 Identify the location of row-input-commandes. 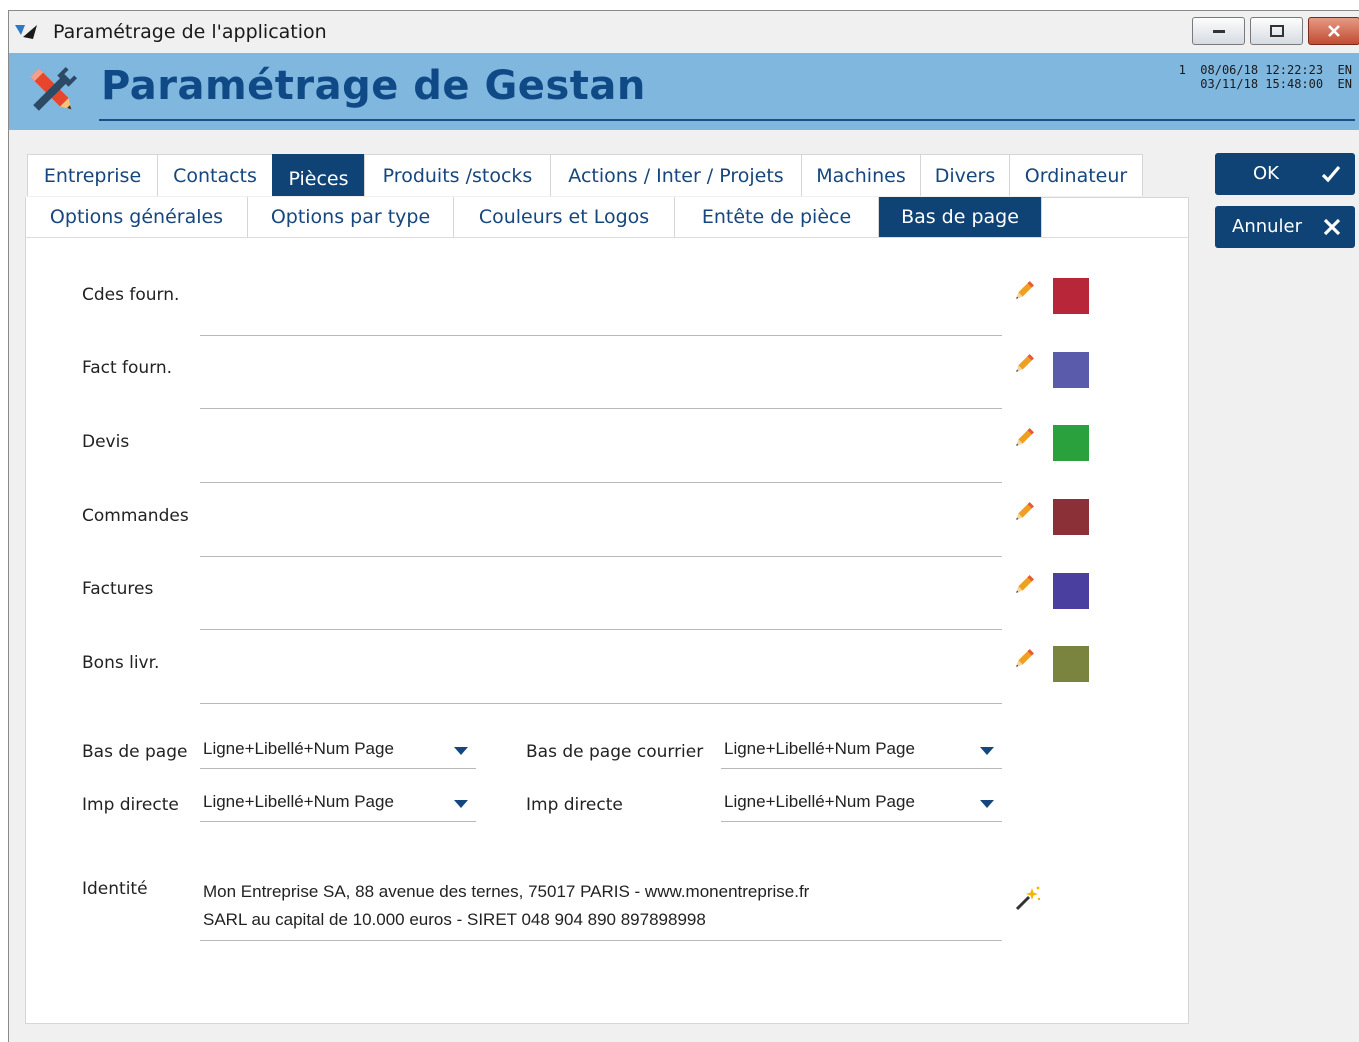
(601, 556).